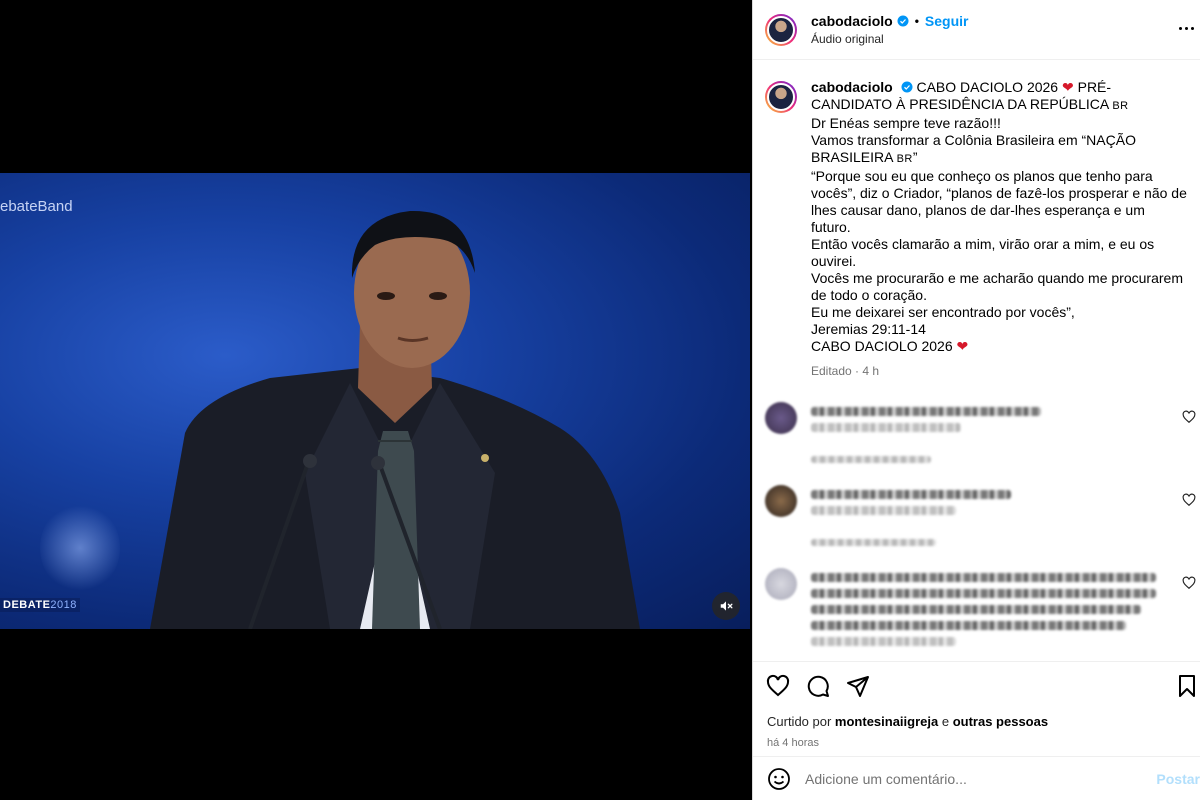 This screenshot has height=800, width=1200. Describe the element at coordinates (970, 778) in the screenshot. I see `comment-input` at that location.